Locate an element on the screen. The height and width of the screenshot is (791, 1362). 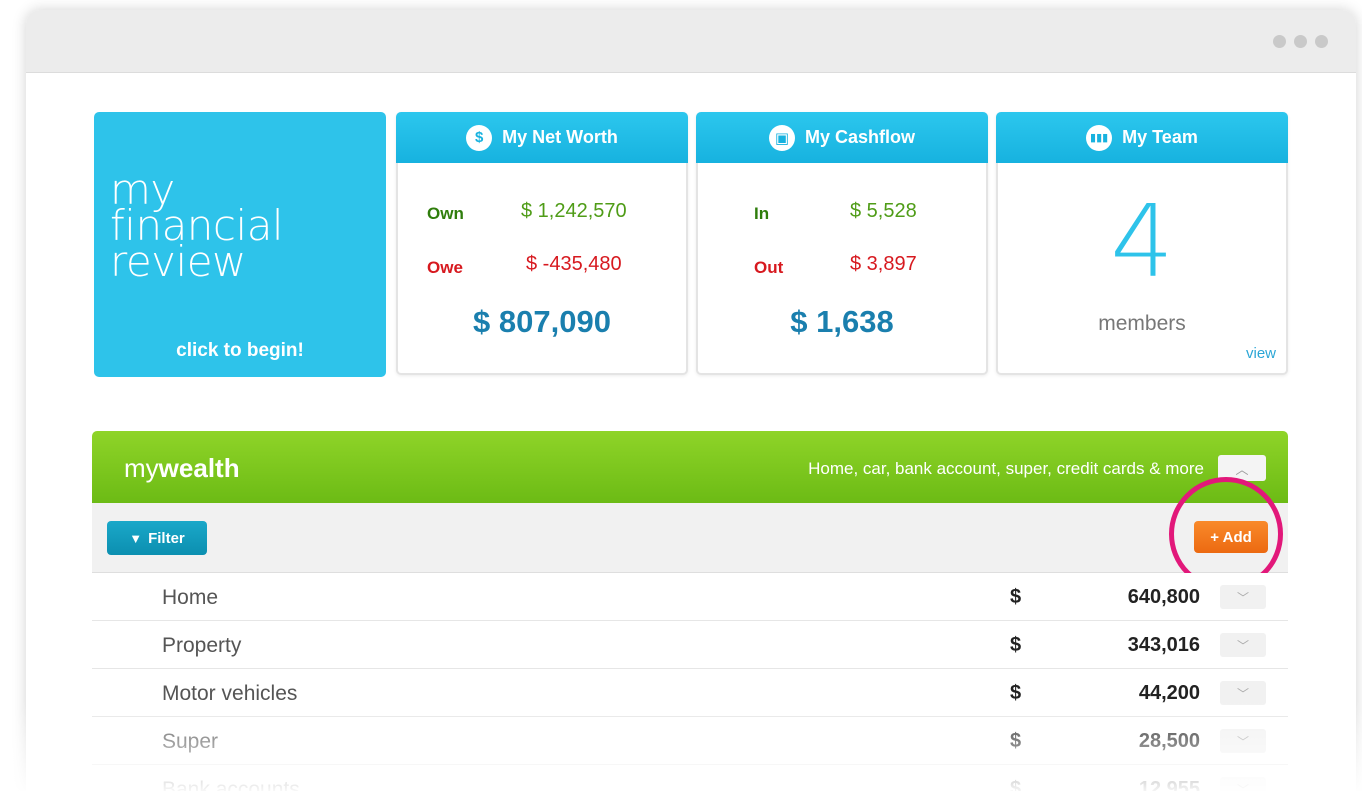
team-icon: ▮▮▮ is located at coordinates (1099, 137).